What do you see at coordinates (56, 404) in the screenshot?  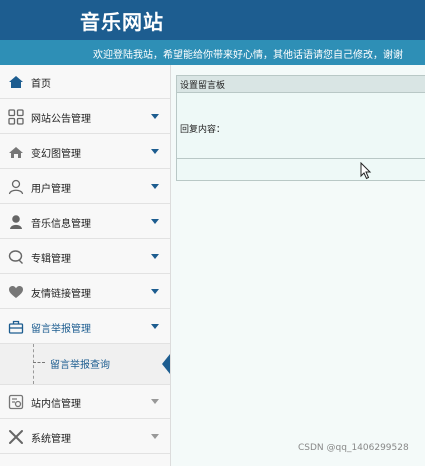 I see `sidebar-item-label: 站内信管理` at bounding box center [56, 404].